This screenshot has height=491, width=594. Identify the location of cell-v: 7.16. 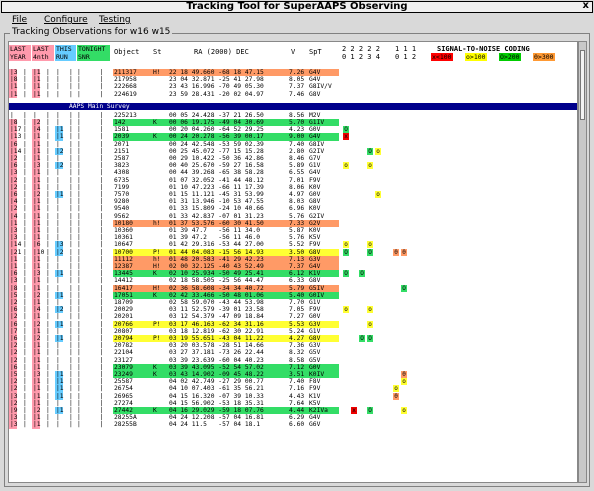
(297, 389).